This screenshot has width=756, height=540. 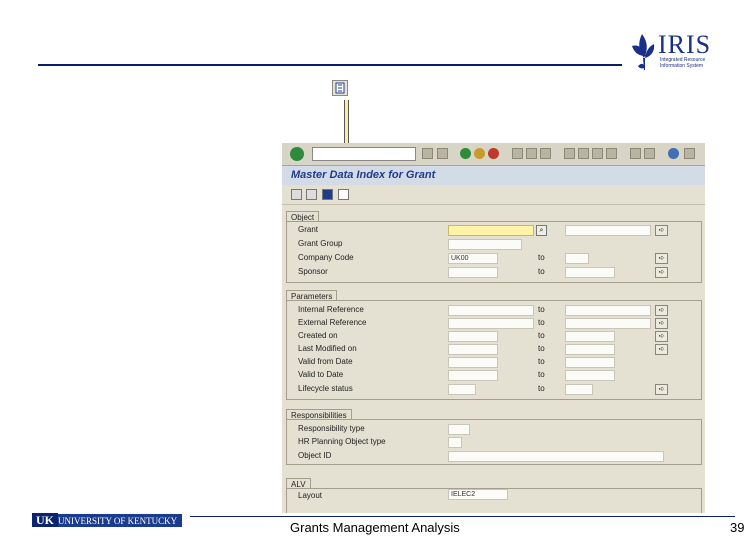 I want to click on external-reference-to-input, so click(x=608, y=323).